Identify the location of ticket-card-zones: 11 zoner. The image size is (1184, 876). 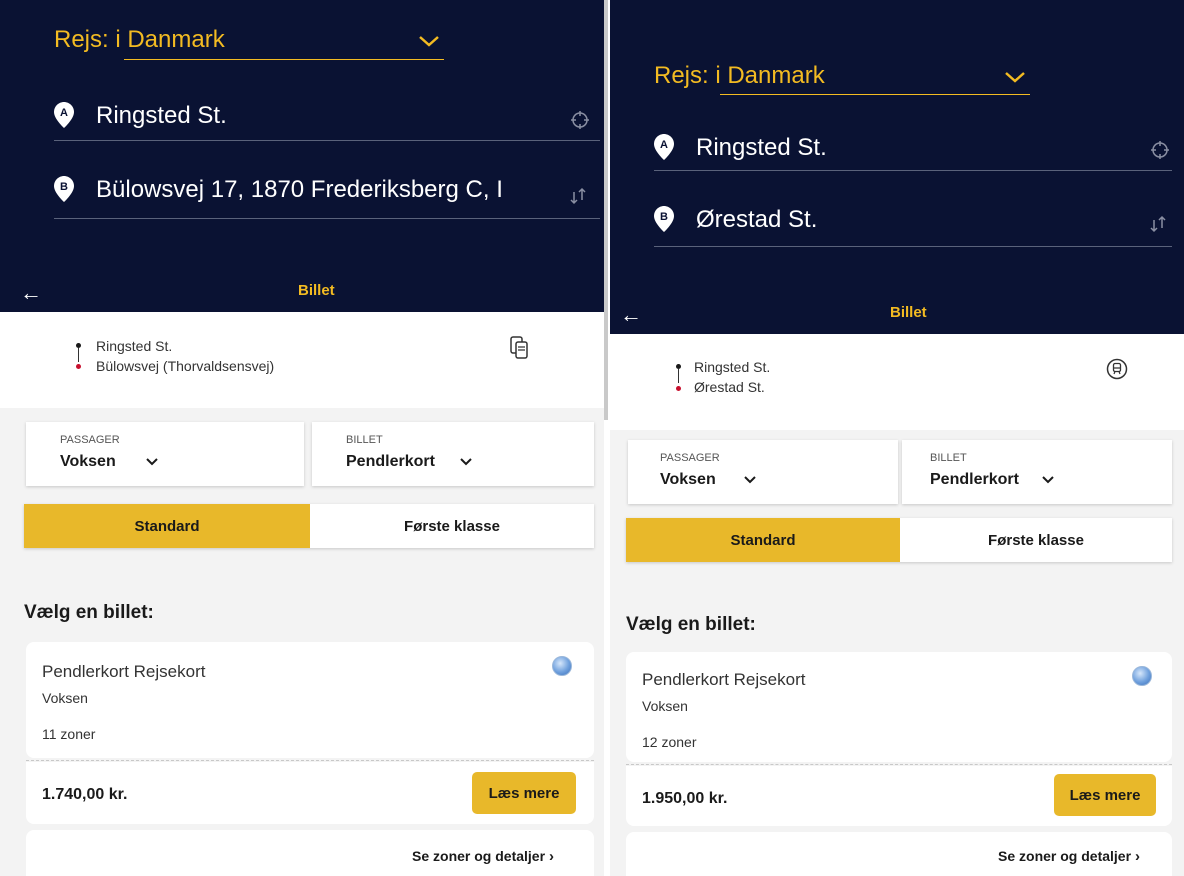
(69, 734).